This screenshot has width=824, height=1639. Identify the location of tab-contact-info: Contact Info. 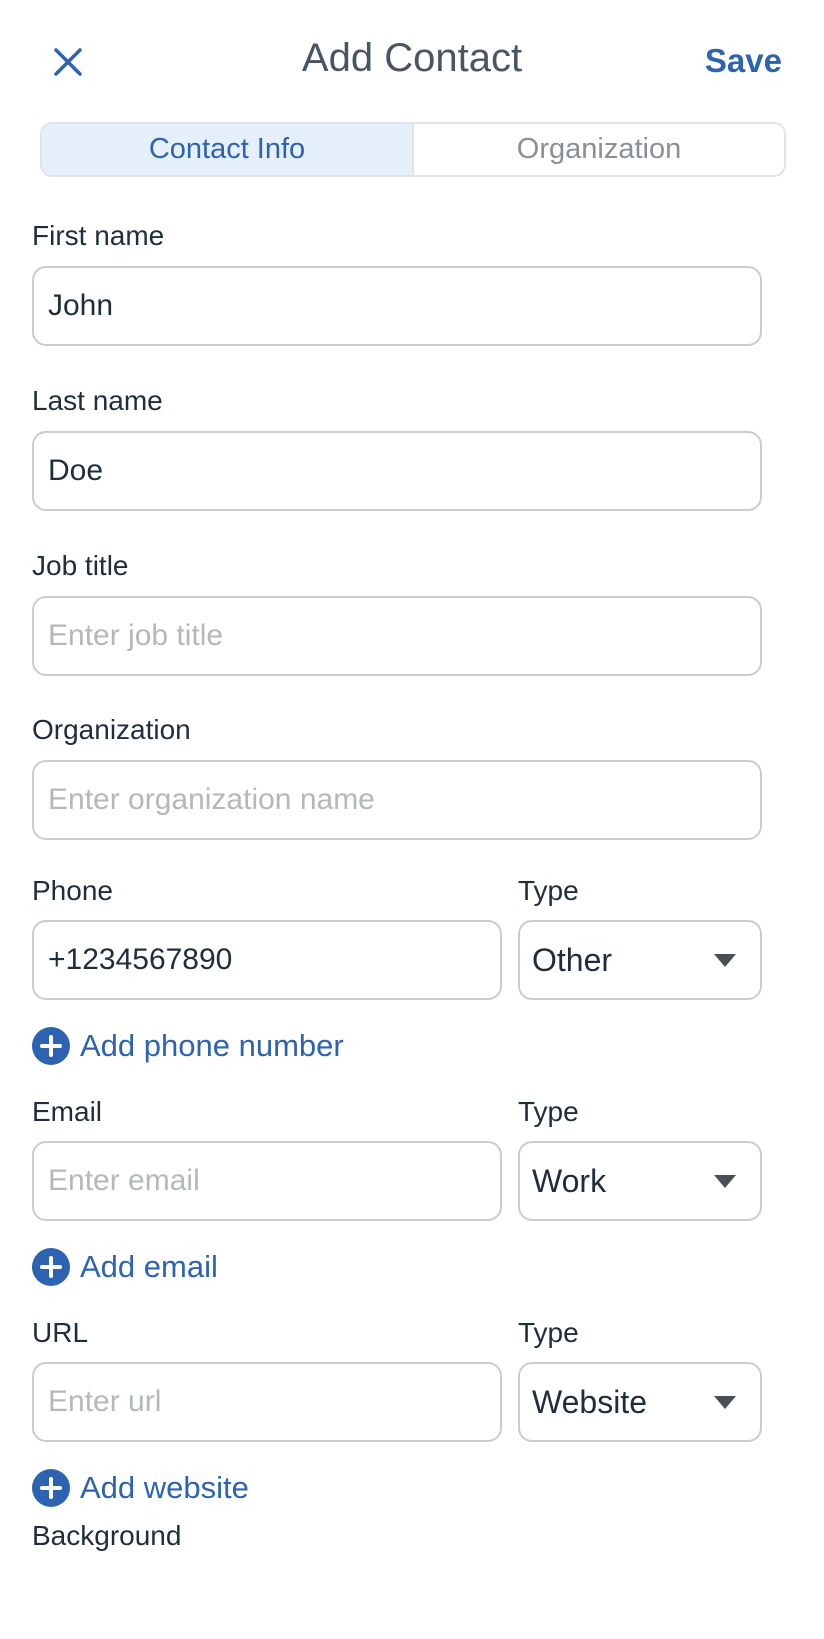
(228, 149).